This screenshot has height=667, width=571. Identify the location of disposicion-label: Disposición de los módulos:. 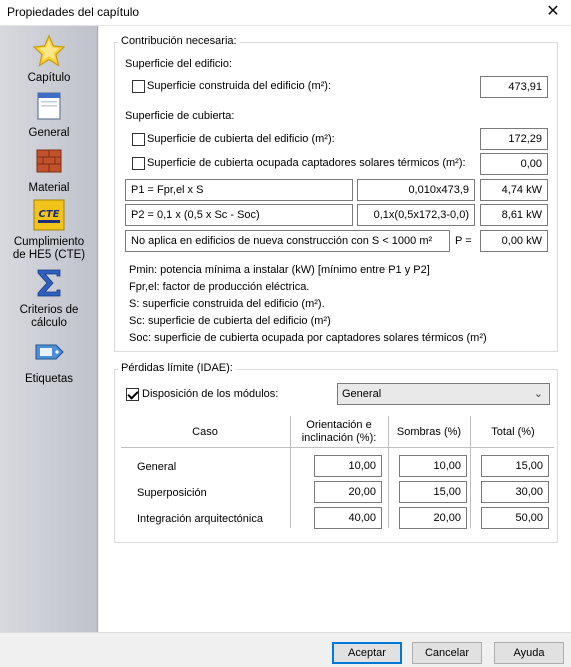
(210, 394).